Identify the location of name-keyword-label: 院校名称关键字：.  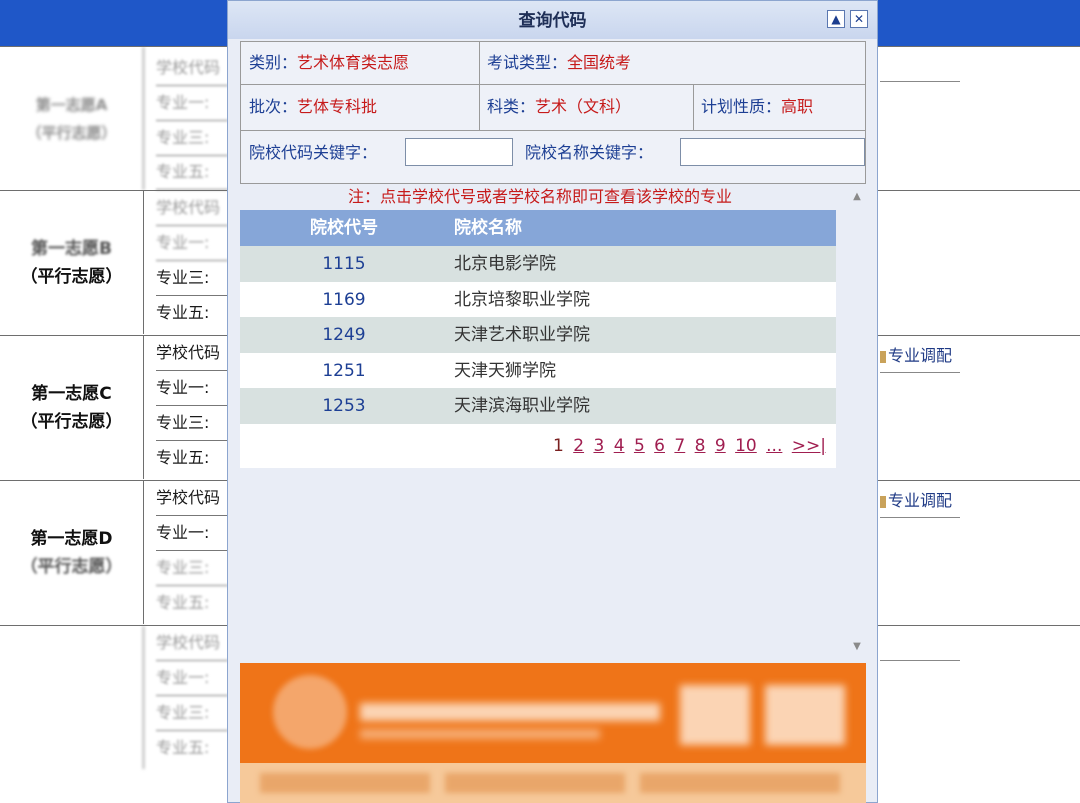
(589, 152).